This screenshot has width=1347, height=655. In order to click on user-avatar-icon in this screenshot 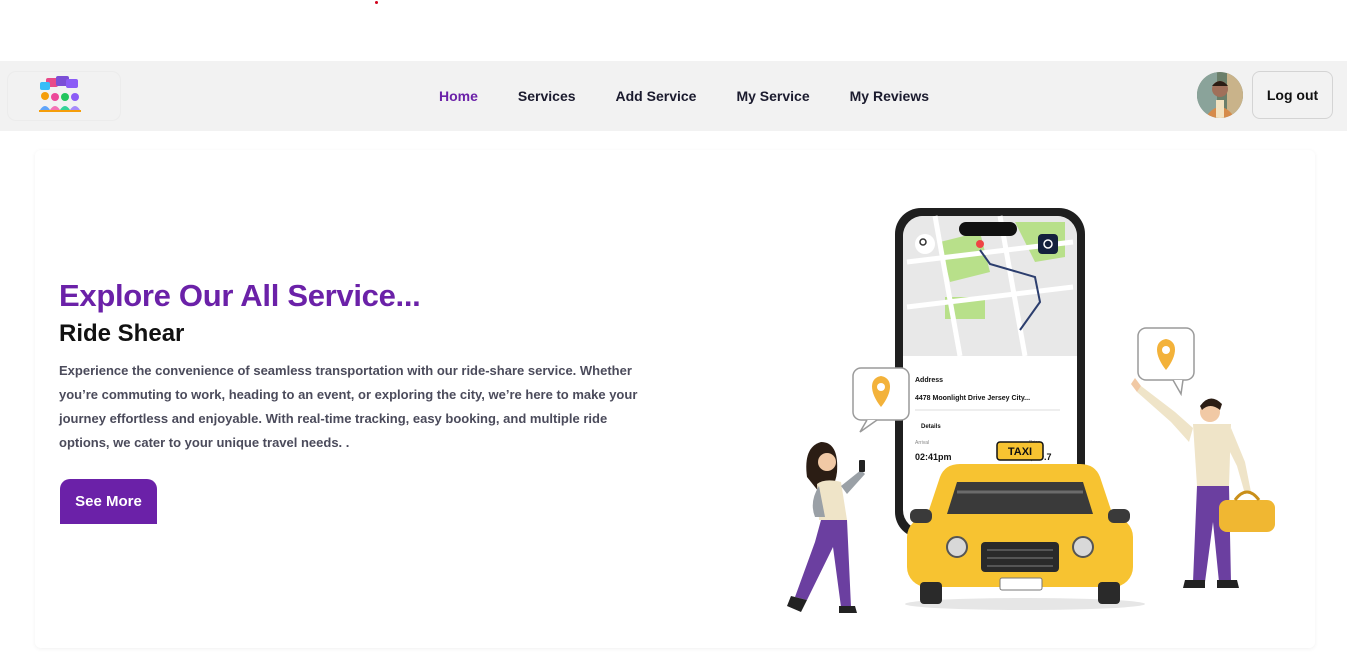, I will do `click(1220, 95)`.